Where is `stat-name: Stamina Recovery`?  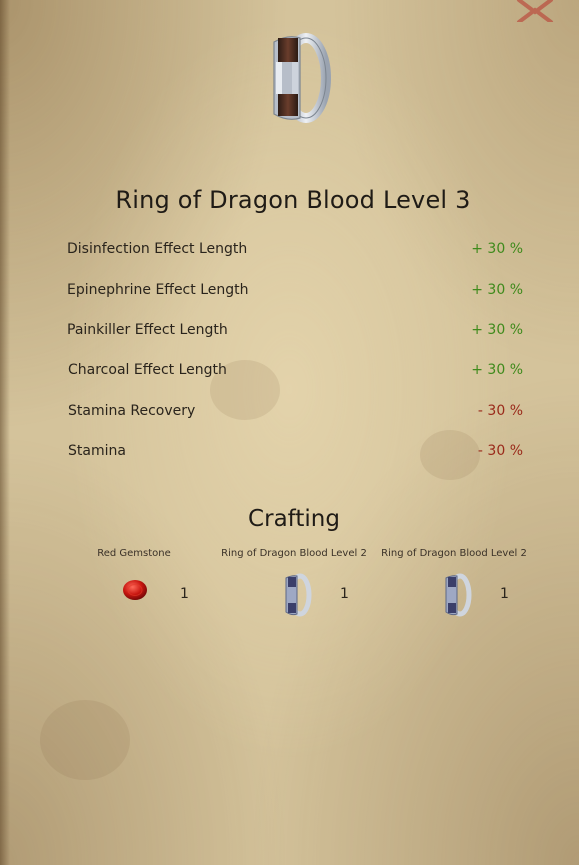
stat-name: Stamina Recovery is located at coordinates (132, 411).